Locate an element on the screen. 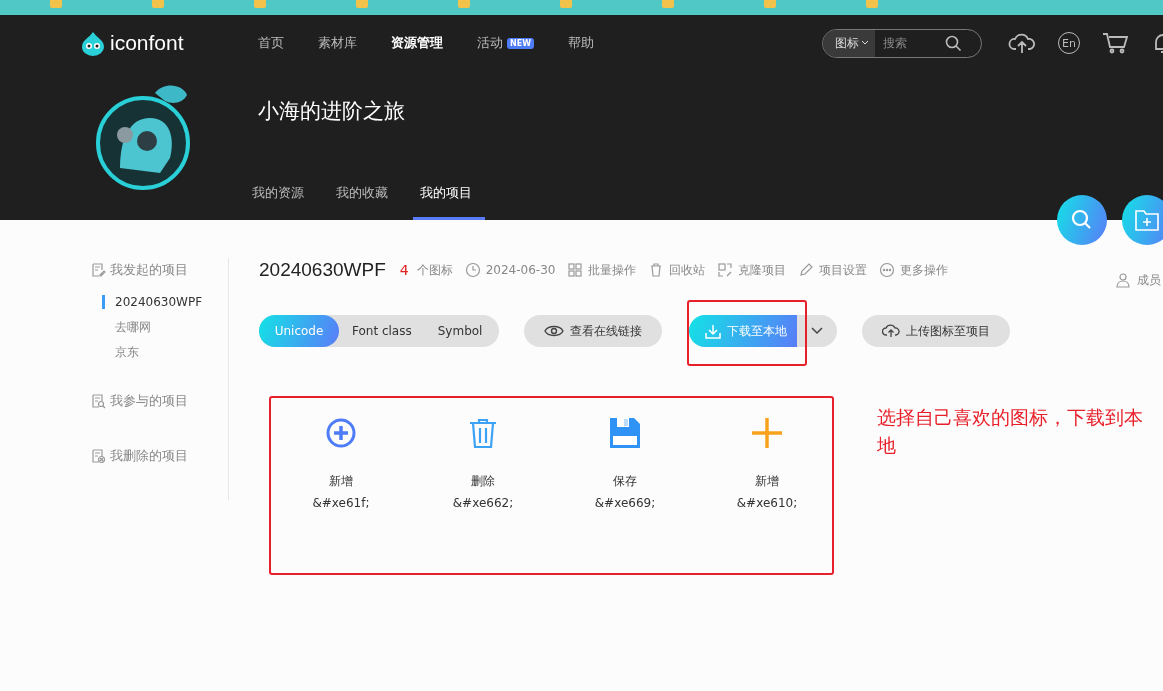 Image resolution: width=1163 pixels, height=691 pixels. count-label: 个图标 is located at coordinates (434, 270).